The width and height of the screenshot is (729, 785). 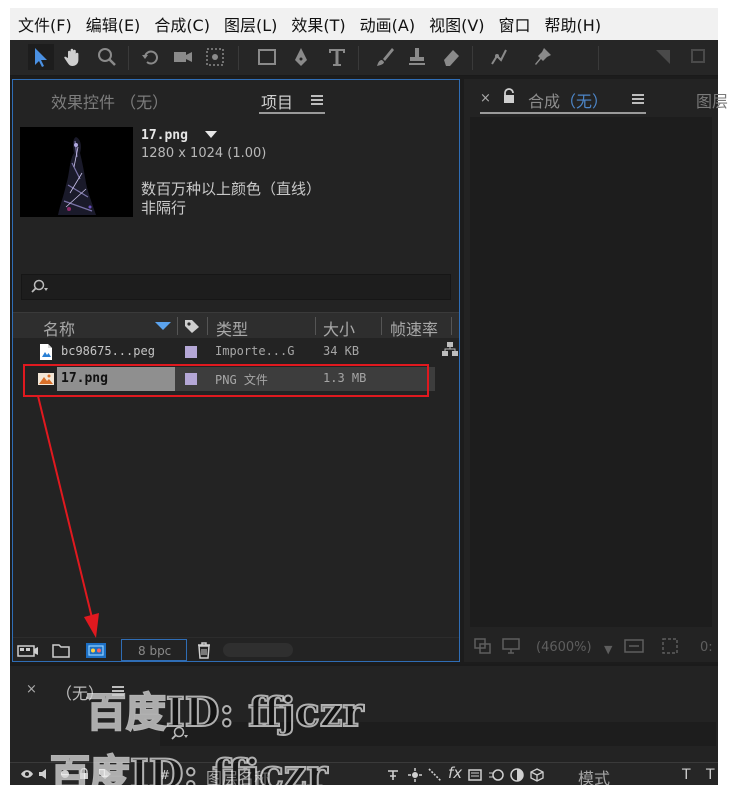 I want to click on item-name: bc98675...peg, so click(x=108, y=351).